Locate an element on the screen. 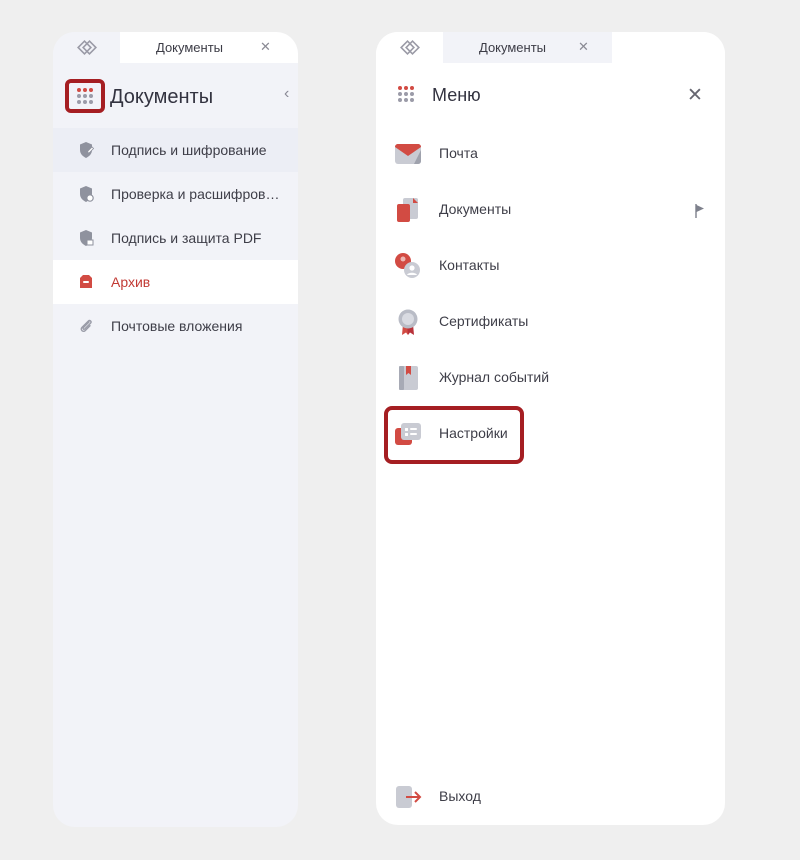 The height and width of the screenshot is (860, 800). menu-item-label: Сертификаты is located at coordinates (484, 321).